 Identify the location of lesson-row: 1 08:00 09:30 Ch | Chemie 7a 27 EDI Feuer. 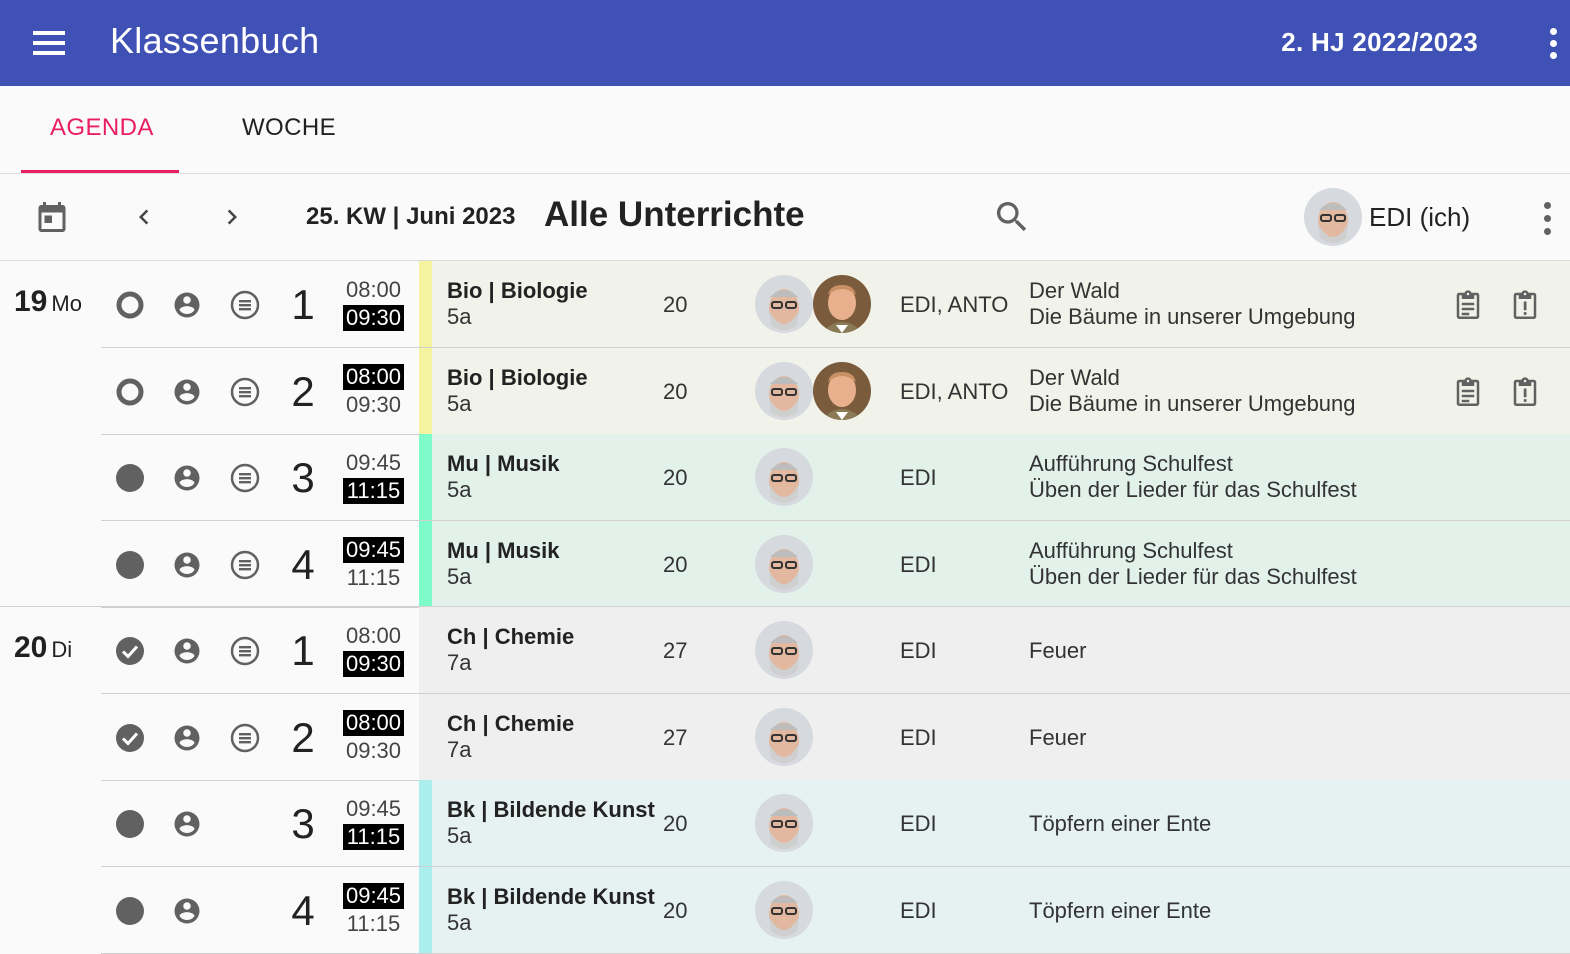
(785, 650).